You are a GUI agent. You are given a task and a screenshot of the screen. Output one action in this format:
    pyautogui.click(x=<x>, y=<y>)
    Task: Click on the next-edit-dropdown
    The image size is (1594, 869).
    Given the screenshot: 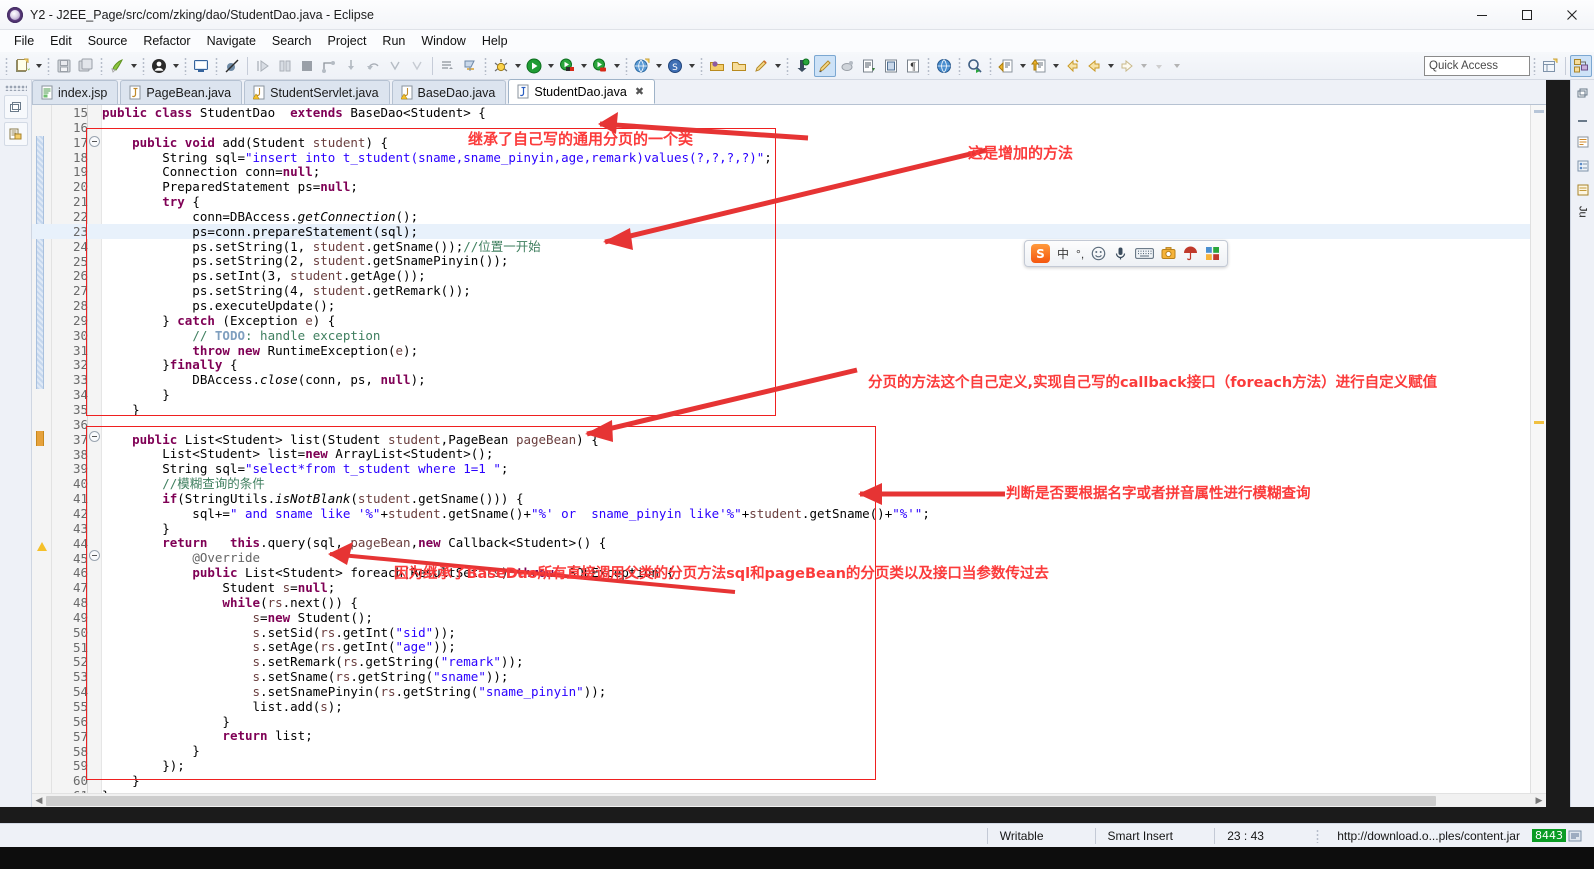 What is the action you would take?
    pyautogui.click(x=1055, y=66)
    